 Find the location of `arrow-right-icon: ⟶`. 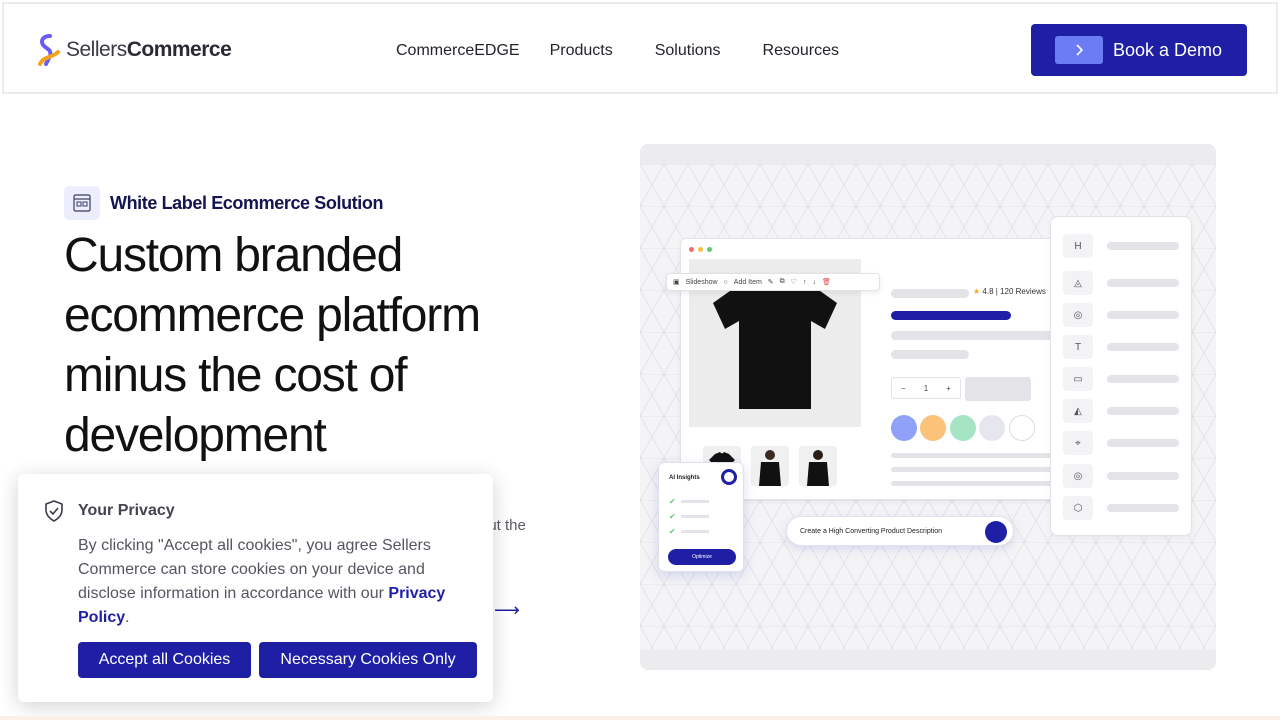

arrow-right-icon: ⟶ is located at coordinates (507, 610).